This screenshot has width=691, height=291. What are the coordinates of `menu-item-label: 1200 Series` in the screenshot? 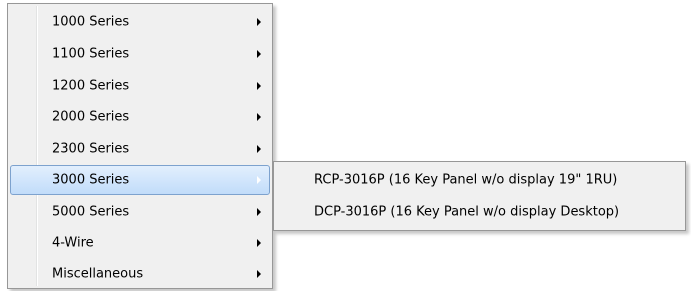 It's located at (91, 86).